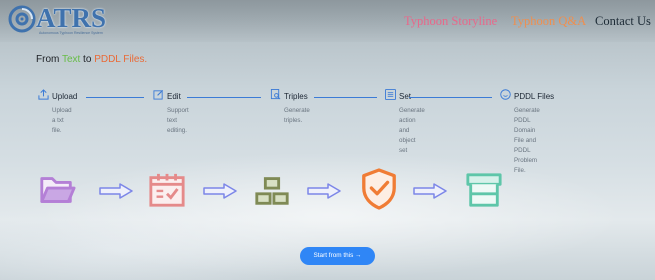  What do you see at coordinates (272, 191) in the screenshot?
I see `gold-bars-icon` at bounding box center [272, 191].